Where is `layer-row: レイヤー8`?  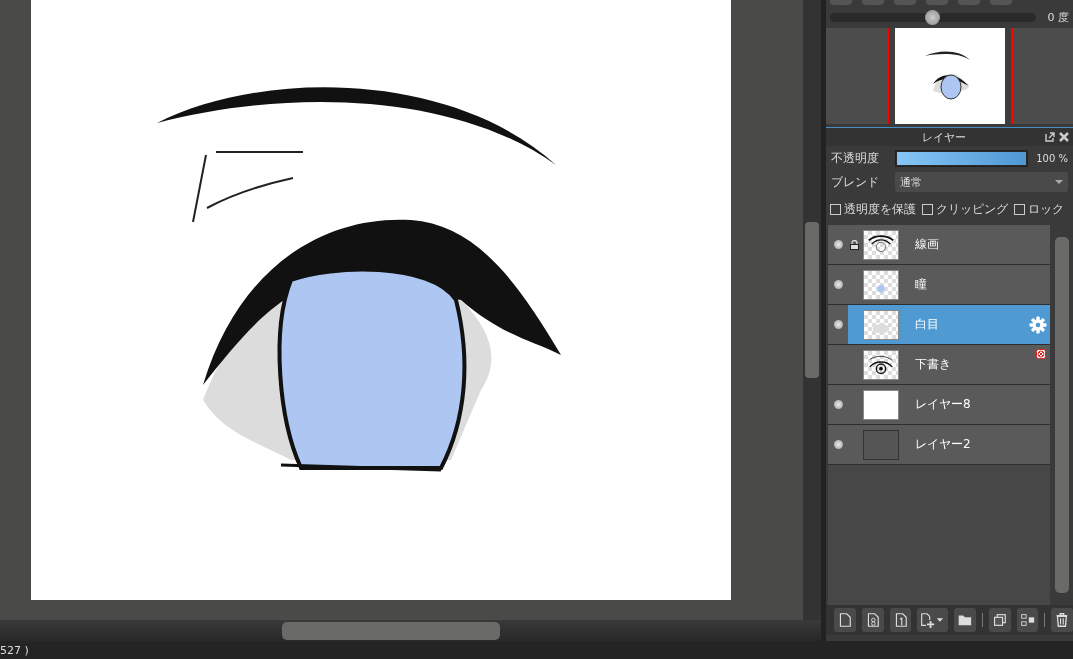
layer-row: レイヤー8 is located at coordinates (939, 405).